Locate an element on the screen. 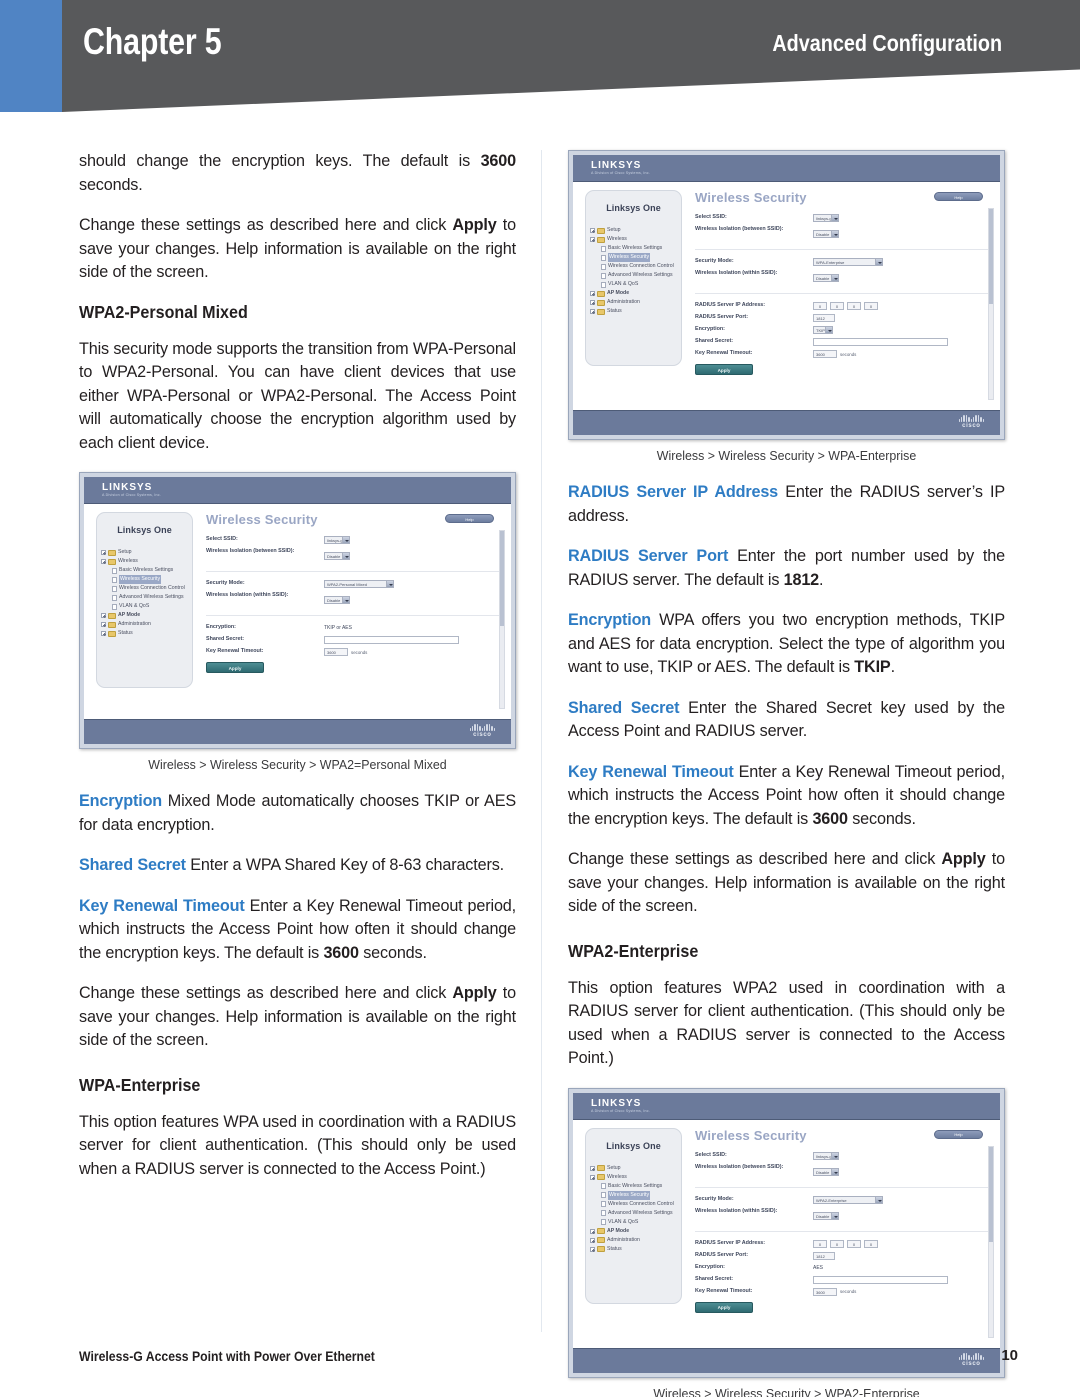  security-mode-dropdown: WPA-Enterprise is located at coordinates (848, 262).